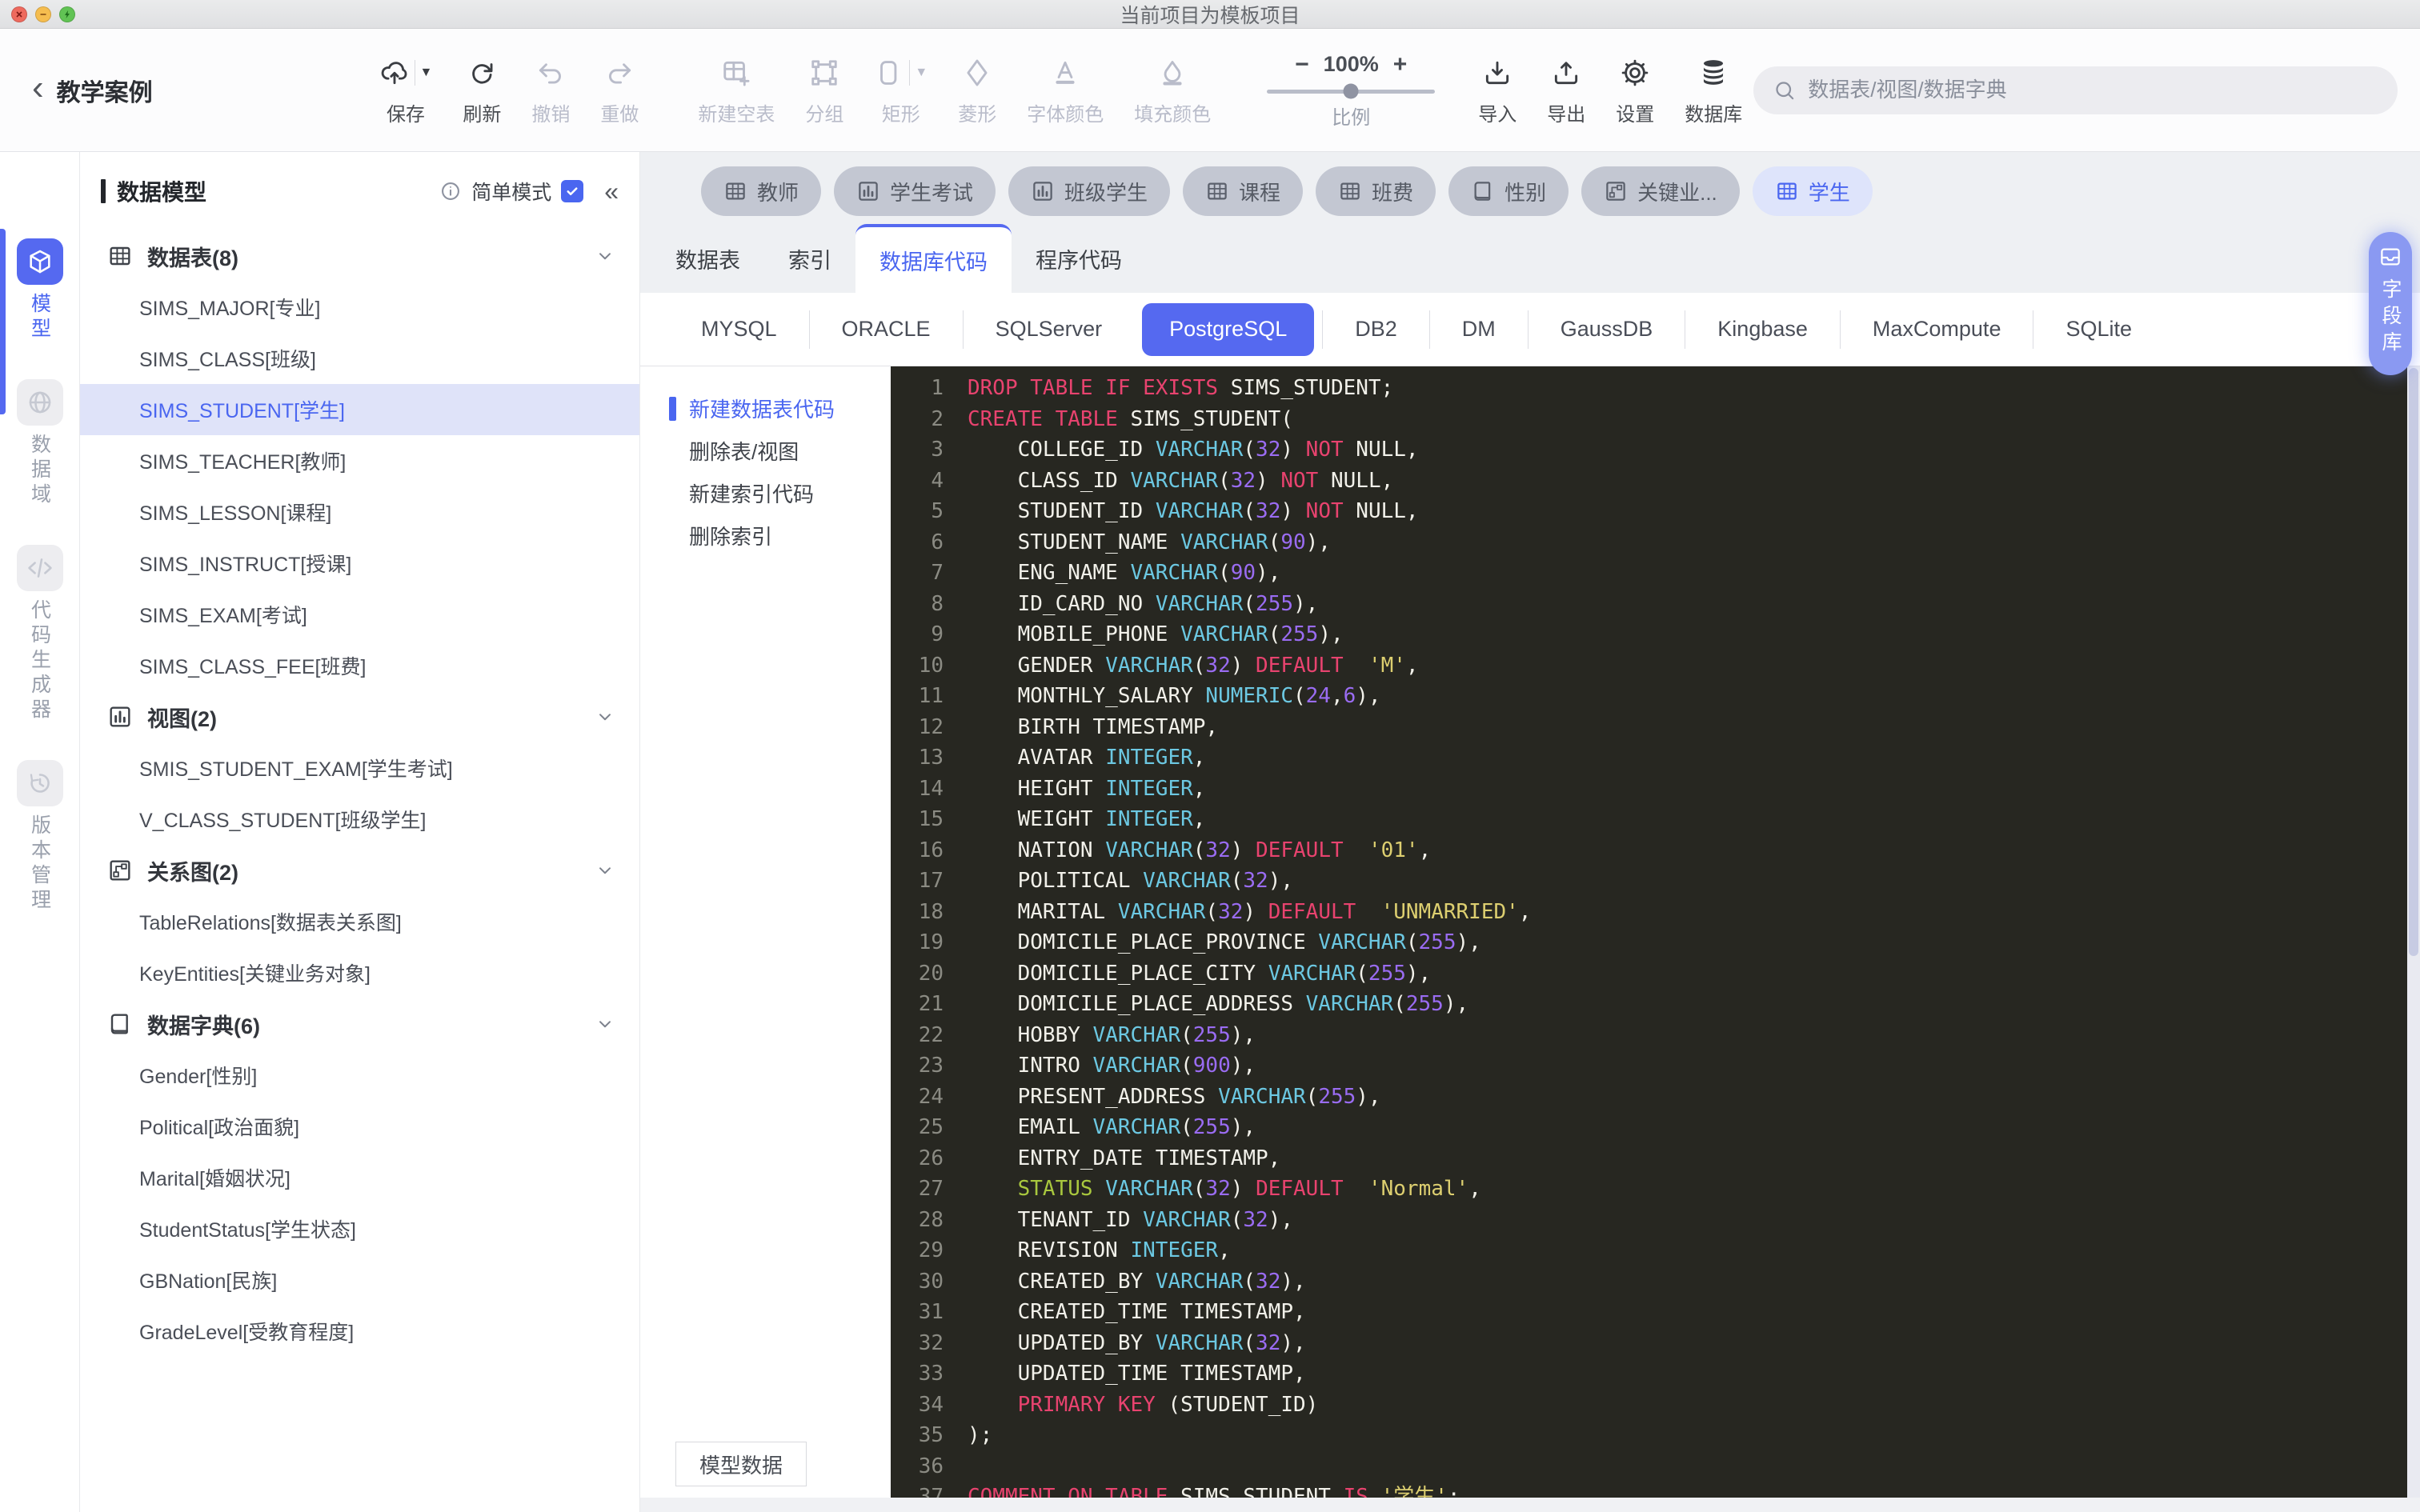 This screenshot has height=1512, width=2420. What do you see at coordinates (765, 408) in the screenshot?
I see `code-menu-create-table-code: 新建数据表代码` at bounding box center [765, 408].